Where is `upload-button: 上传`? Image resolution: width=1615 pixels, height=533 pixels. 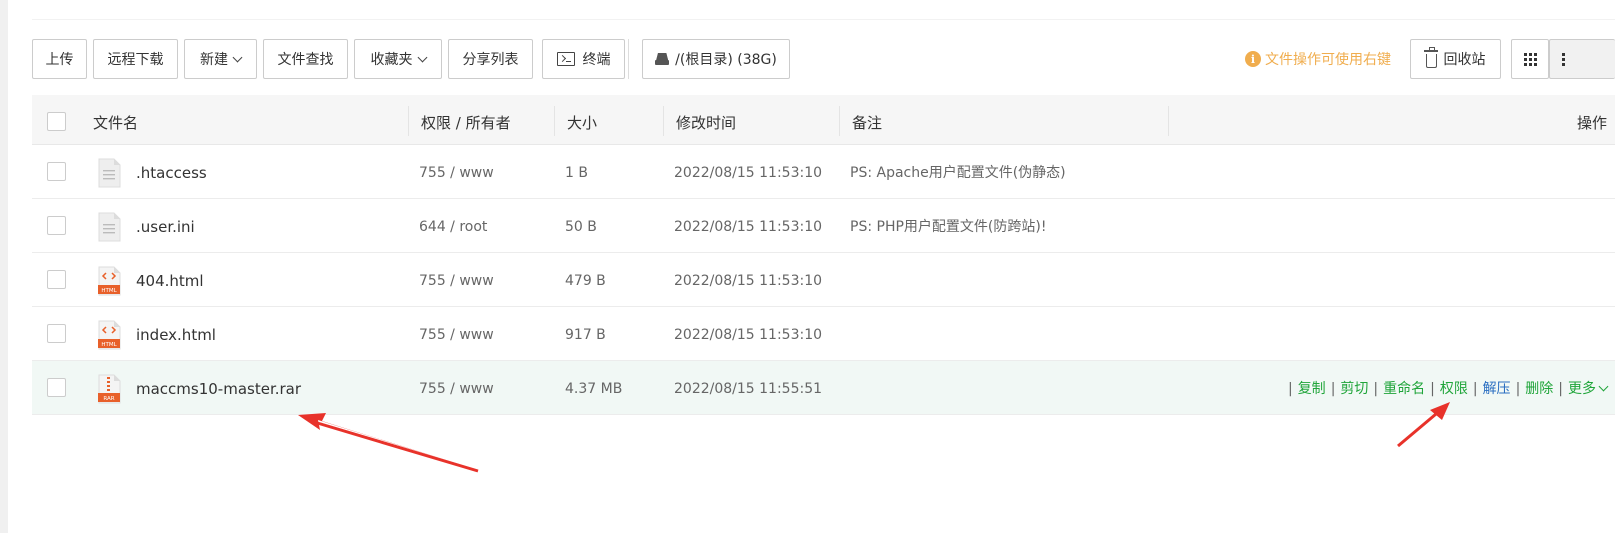 upload-button: 上传 is located at coordinates (59, 59).